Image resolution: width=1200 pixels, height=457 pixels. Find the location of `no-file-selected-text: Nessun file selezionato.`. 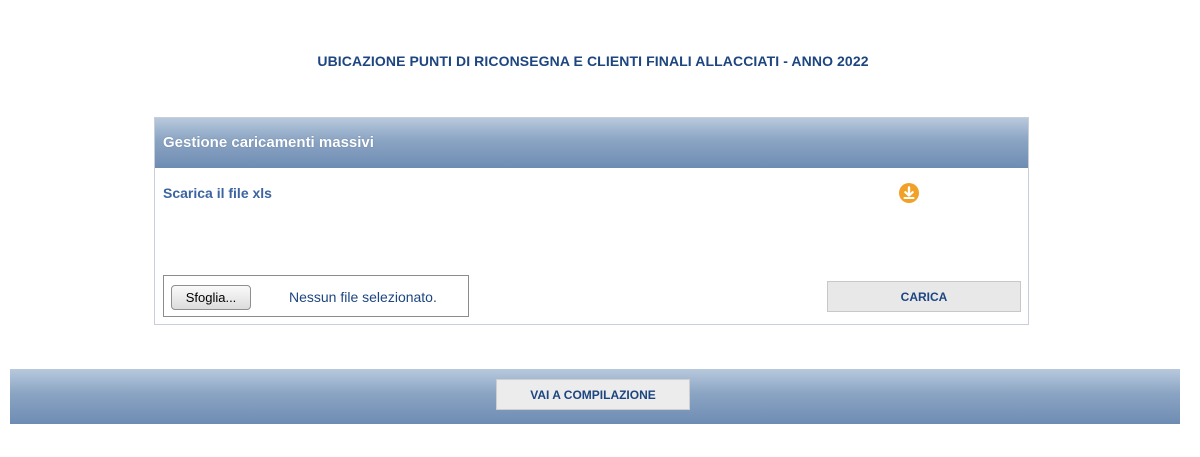

no-file-selected-text: Nessun file selezionato. is located at coordinates (363, 297).